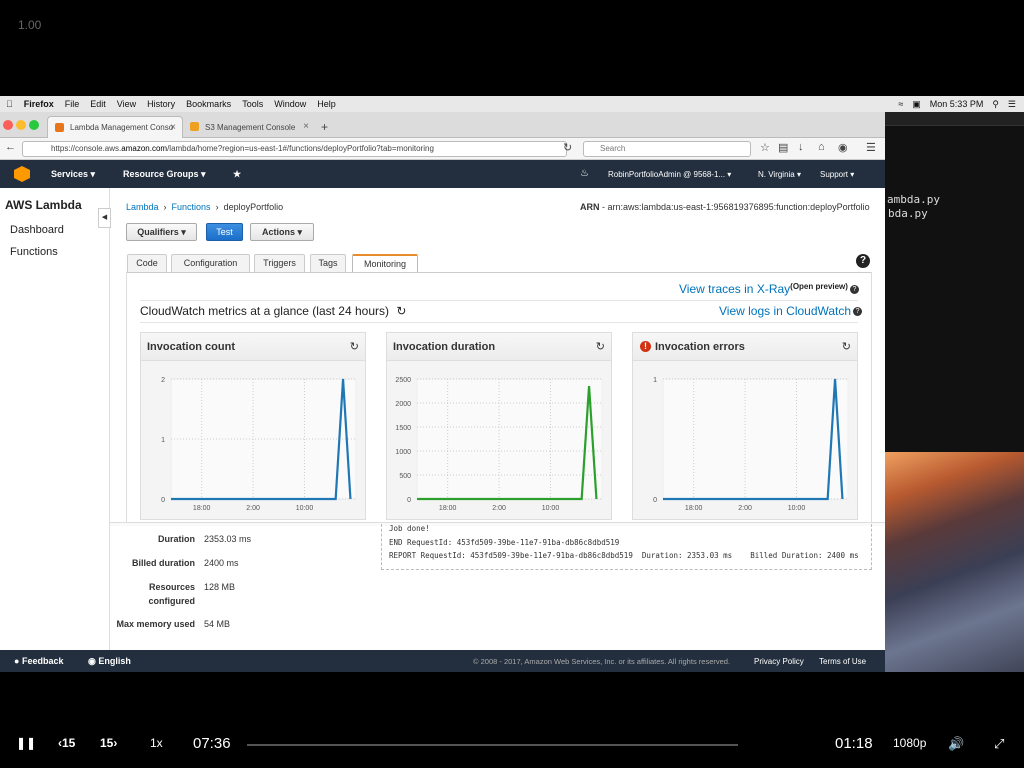 Image resolution: width=1024 pixels, height=768 pixels. I want to click on hamburger-menu-icon: ☰, so click(871, 147).